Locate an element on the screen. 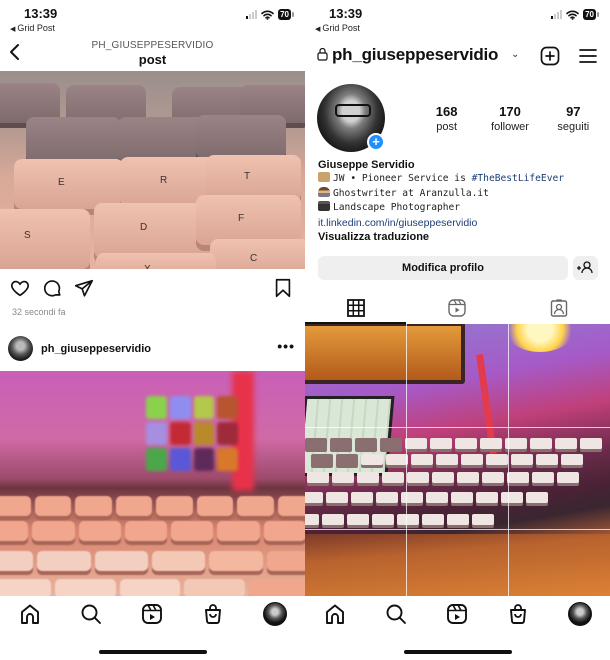 The height and width of the screenshot is (660, 610). stat-posts: 168 post is located at coordinates (447, 118).